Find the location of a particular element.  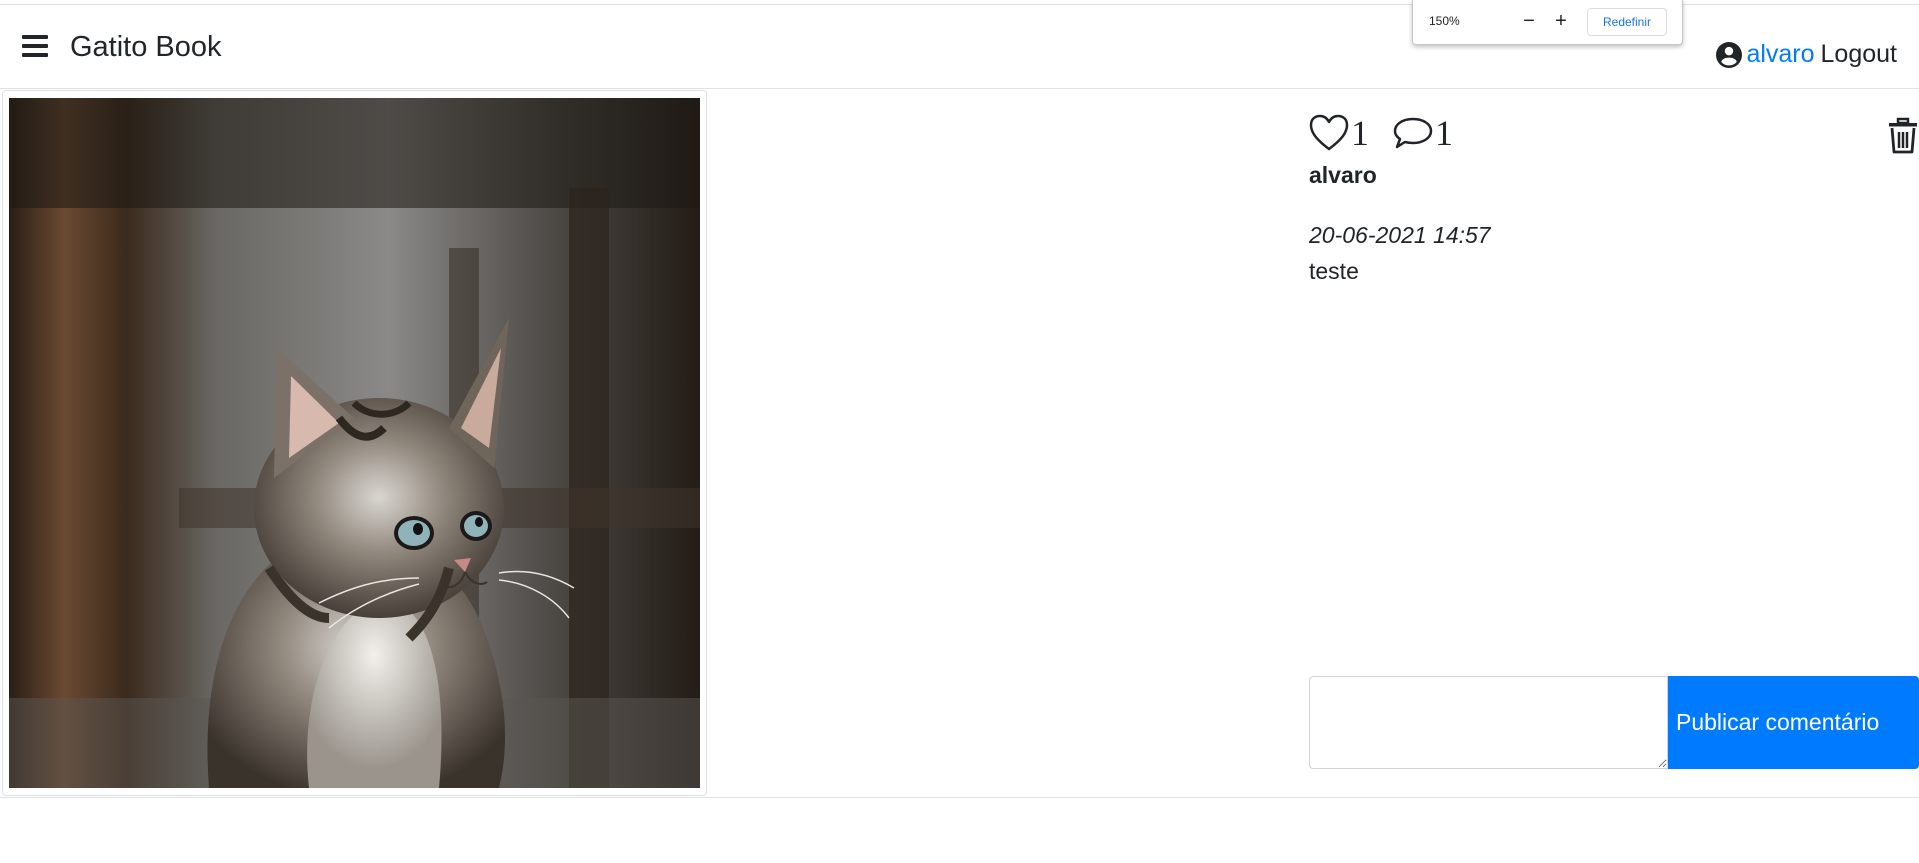

zoom-in-button: + is located at coordinates (1561, 21).